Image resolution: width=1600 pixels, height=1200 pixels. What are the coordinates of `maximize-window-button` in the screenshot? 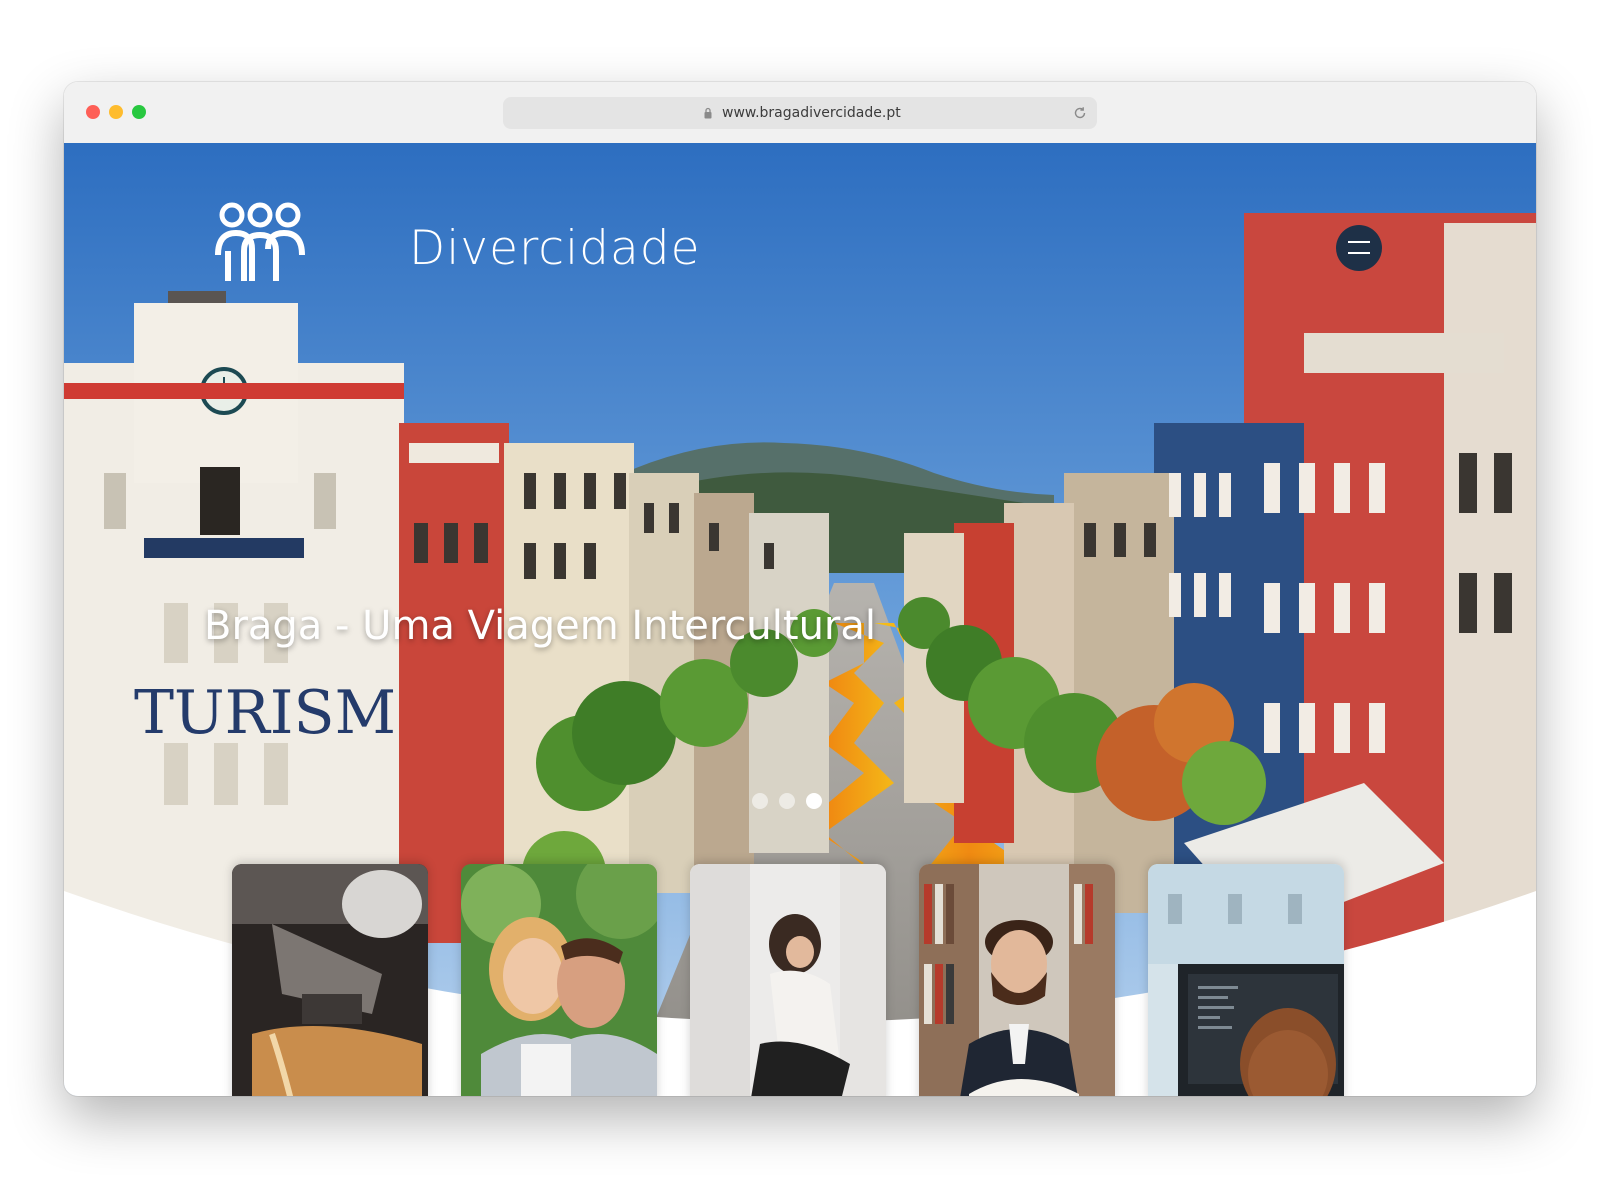 It's located at (139, 112).